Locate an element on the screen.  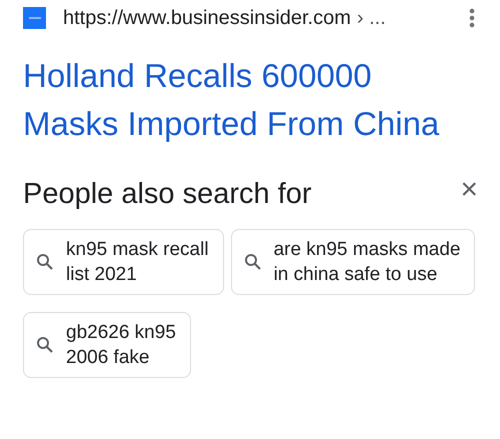
result-url: https://www.businessinsider.com is located at coordinates (207, 18).